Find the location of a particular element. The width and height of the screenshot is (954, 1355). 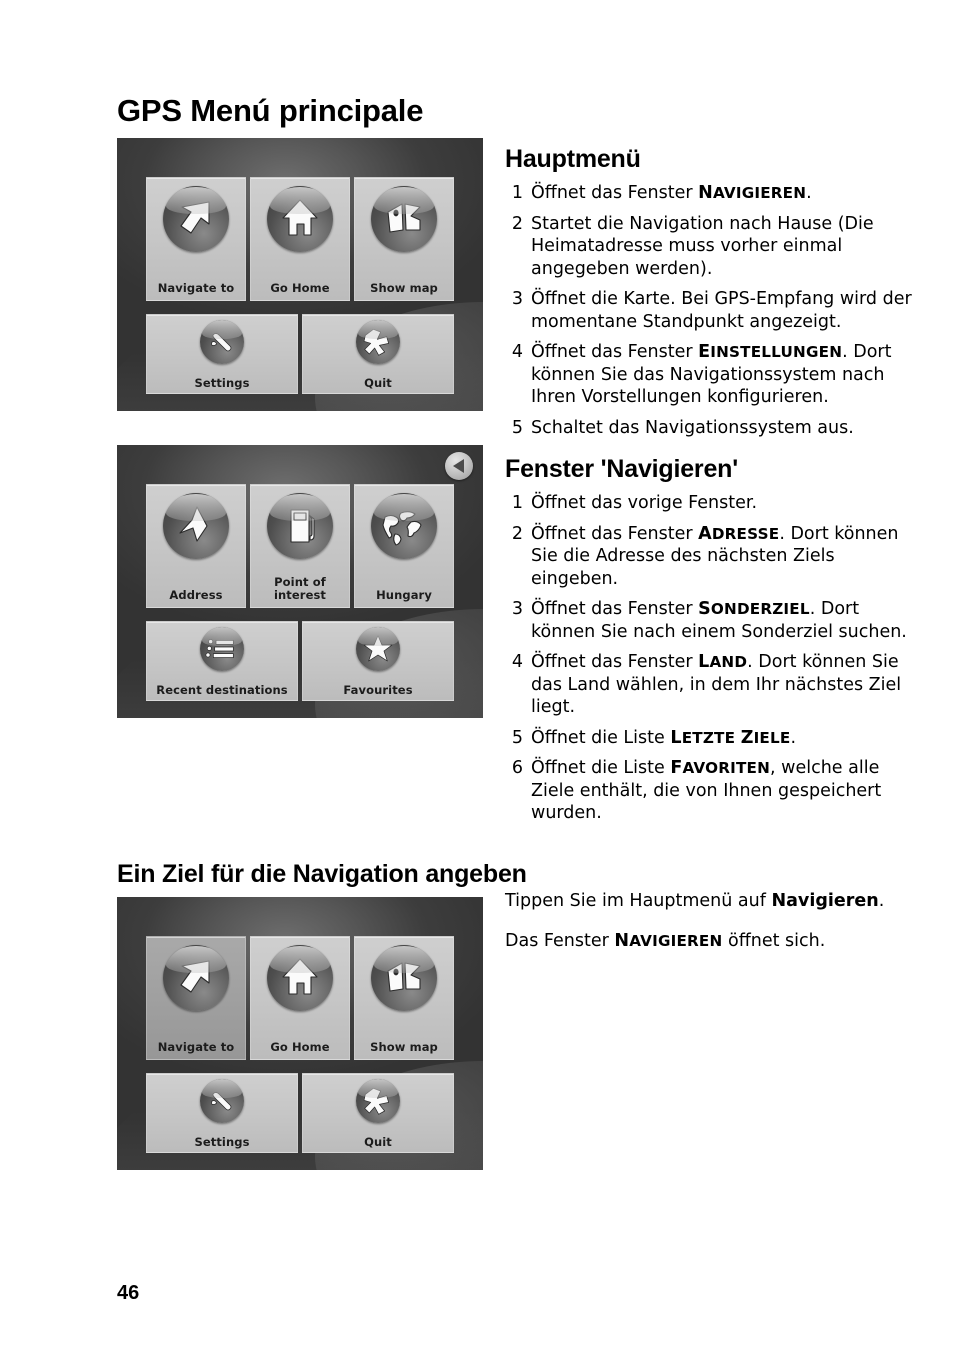

device-tile-label: Quit is located at coordinates (378, 382).